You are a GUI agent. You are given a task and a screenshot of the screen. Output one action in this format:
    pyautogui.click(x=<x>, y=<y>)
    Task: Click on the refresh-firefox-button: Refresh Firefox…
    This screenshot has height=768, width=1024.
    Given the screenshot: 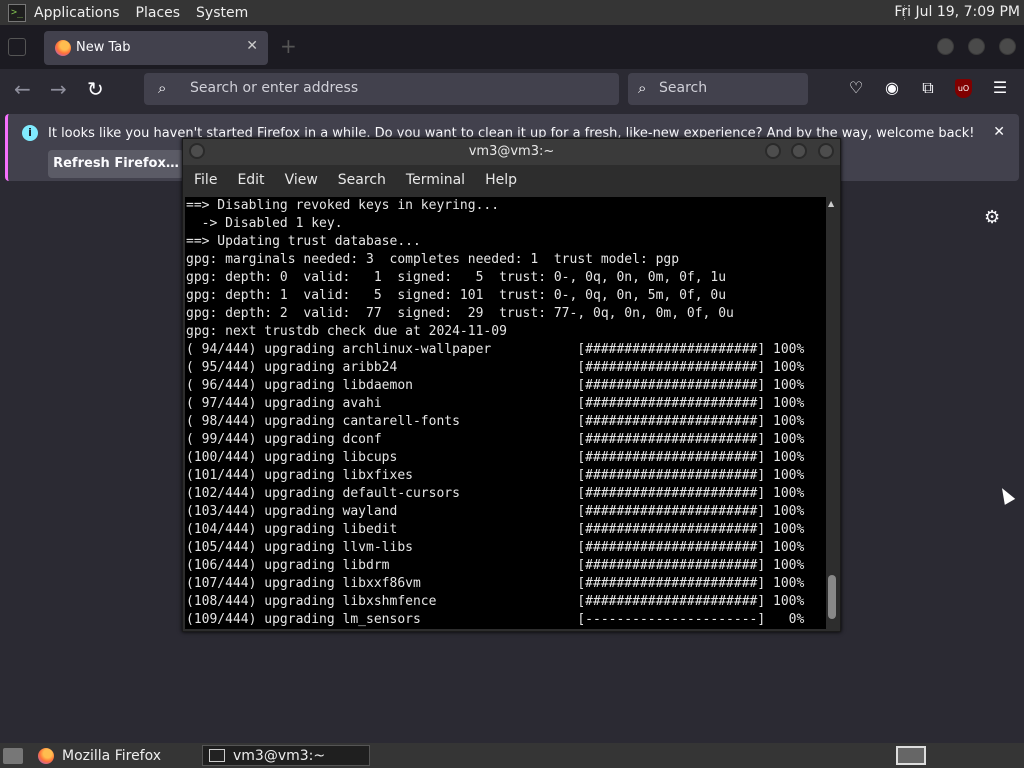 What is the action you would take?
    pyautogui.click(x=116, y=164)
    